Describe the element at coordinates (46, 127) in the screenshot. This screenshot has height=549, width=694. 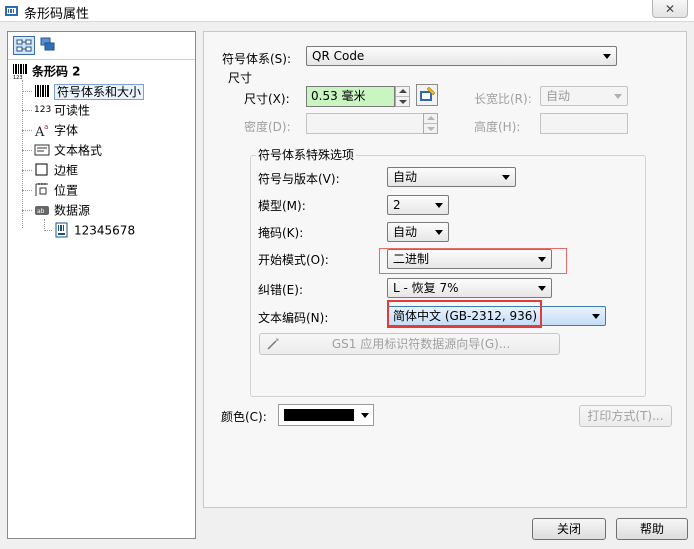
I see `svg-text: a` at that location.